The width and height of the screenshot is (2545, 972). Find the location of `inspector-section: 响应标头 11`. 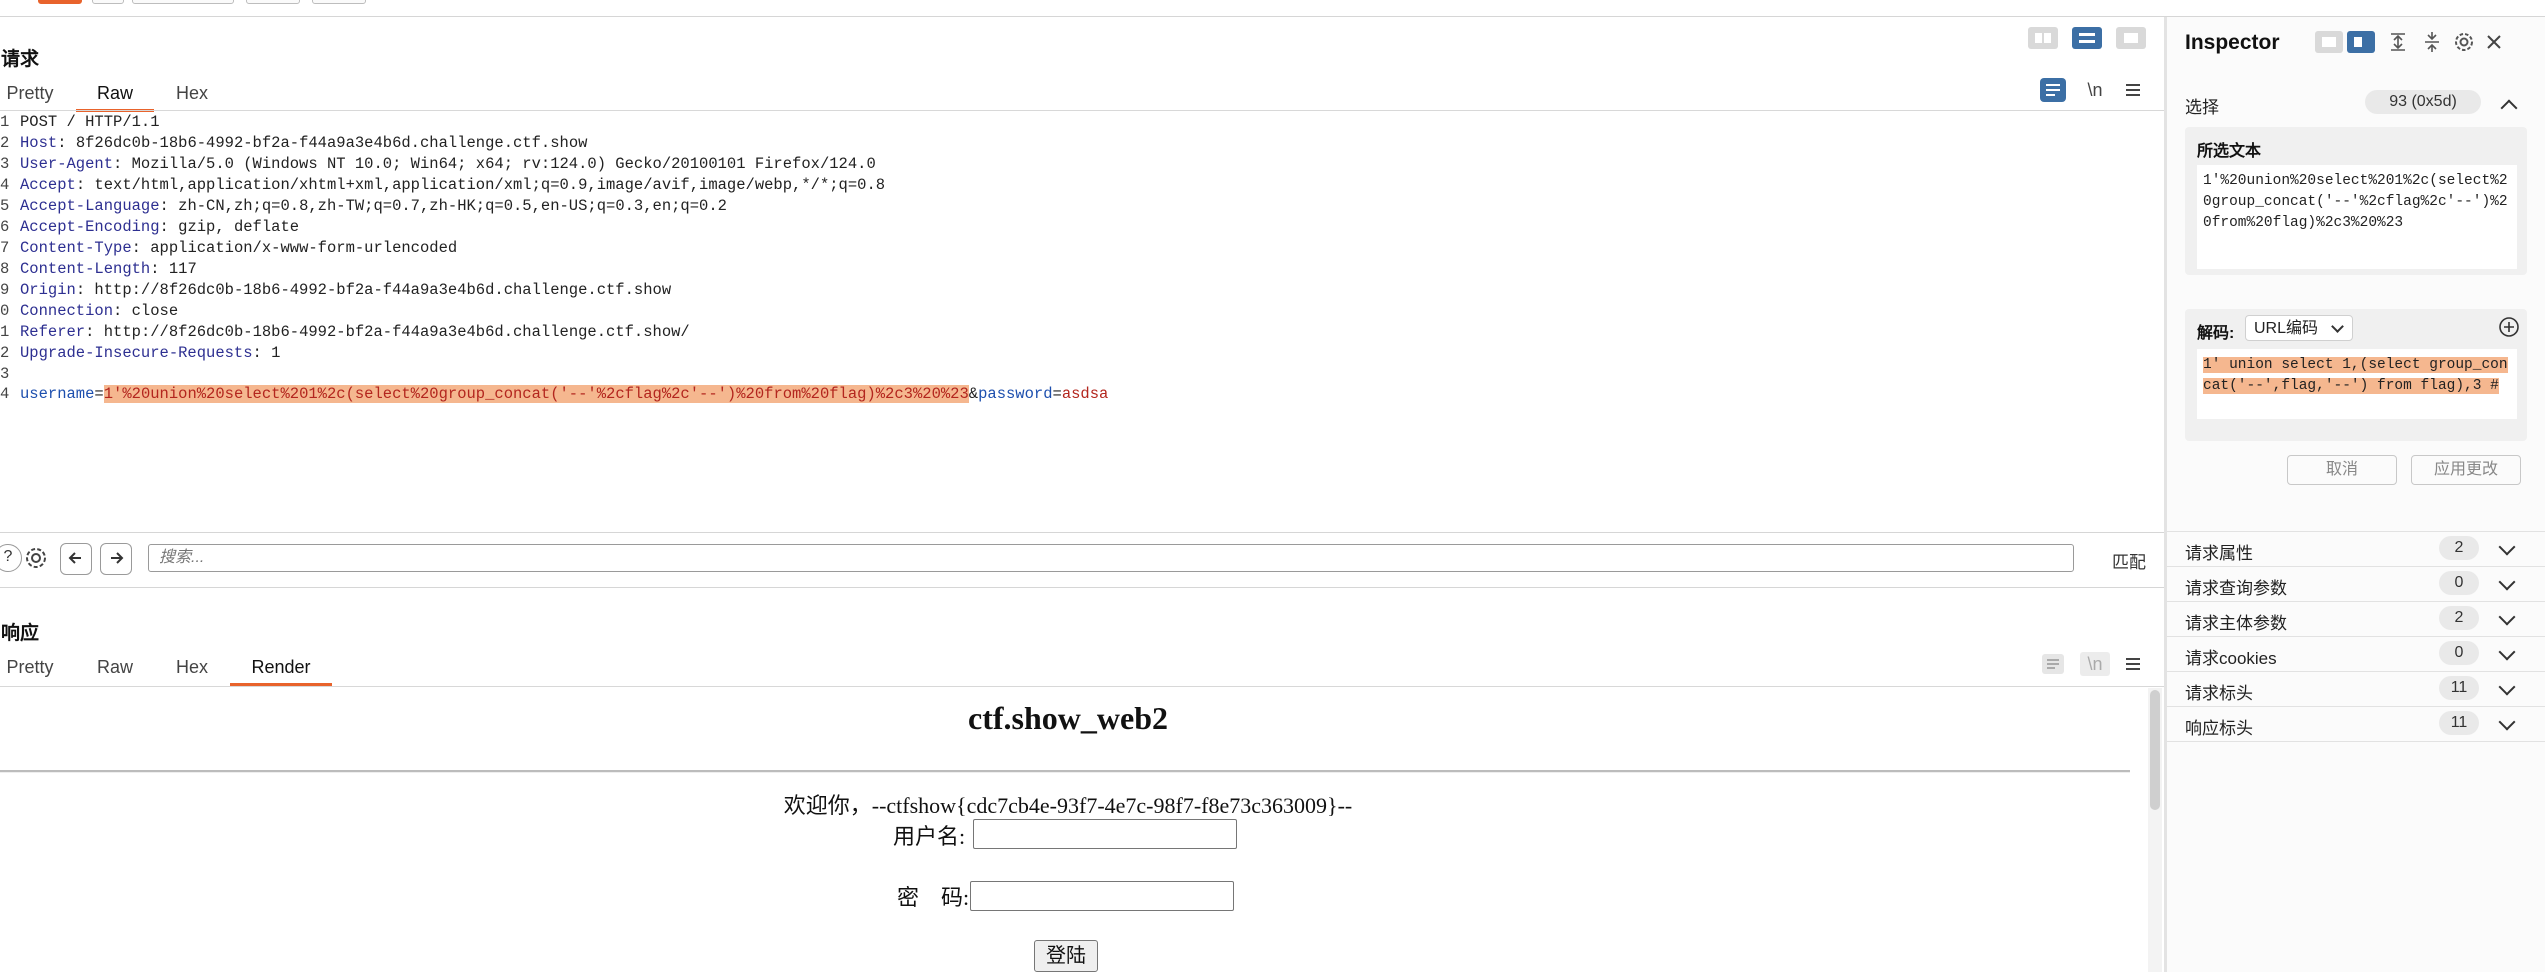

inspector-section: 响应标头 11 is located at coordinates (2356, 724).